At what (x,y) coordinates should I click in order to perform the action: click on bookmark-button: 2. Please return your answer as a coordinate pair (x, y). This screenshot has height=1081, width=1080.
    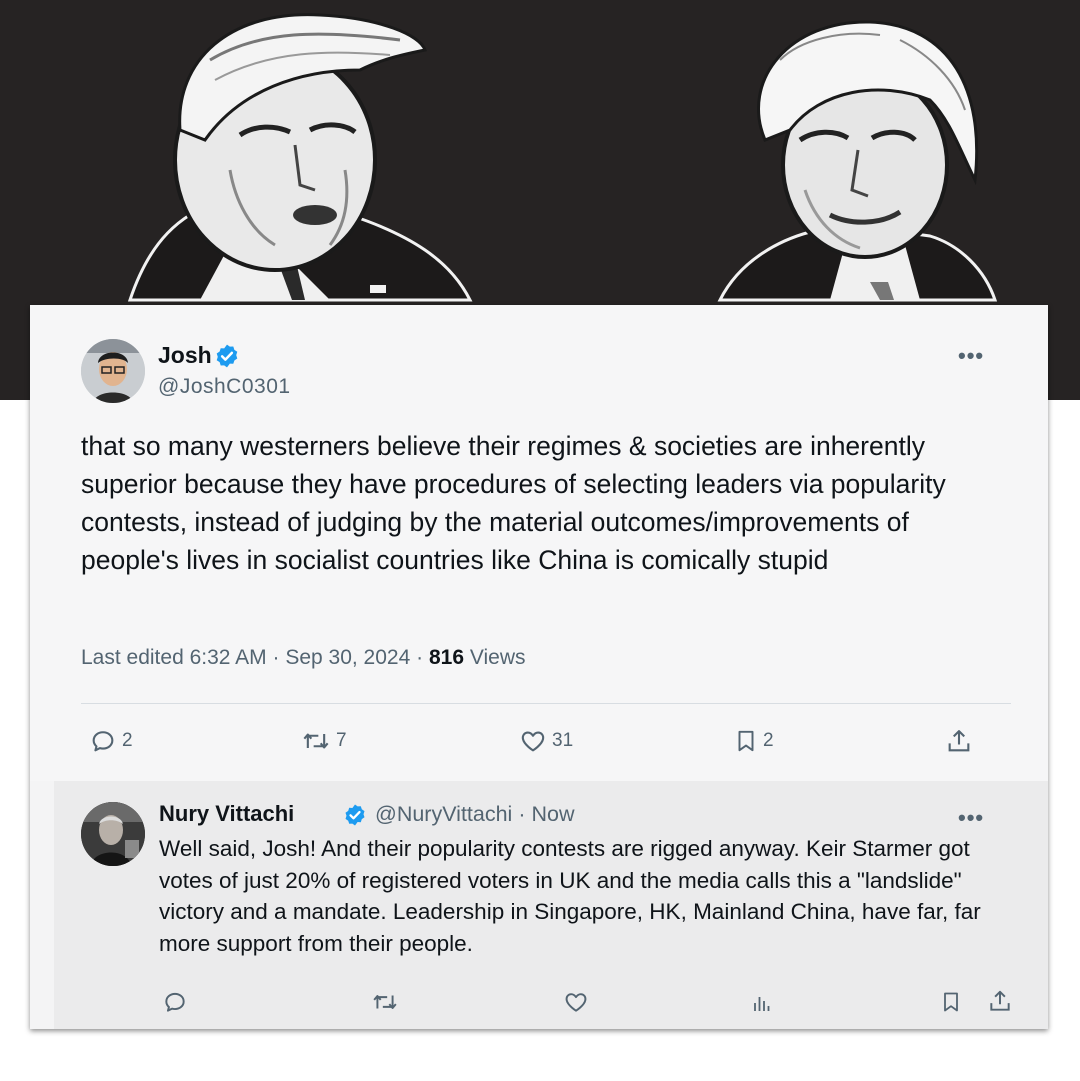
    Looking at the image, I should click on (753, 741).